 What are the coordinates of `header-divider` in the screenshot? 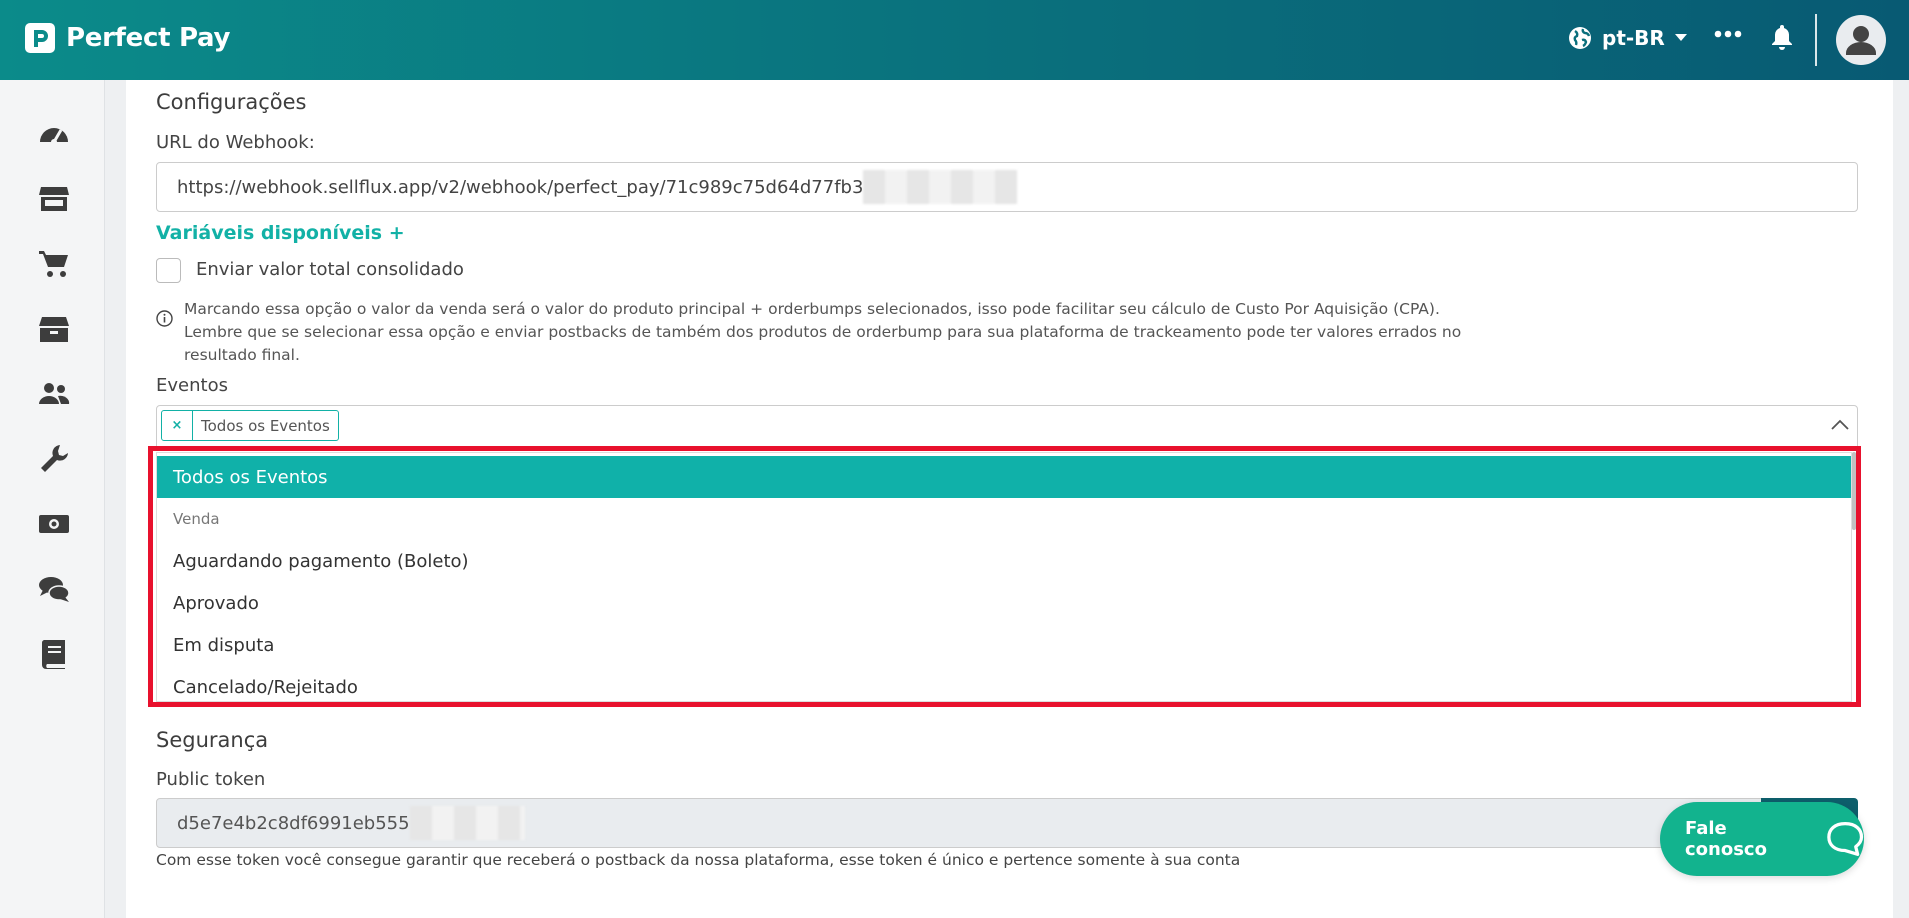 It's located at (1816, 40).